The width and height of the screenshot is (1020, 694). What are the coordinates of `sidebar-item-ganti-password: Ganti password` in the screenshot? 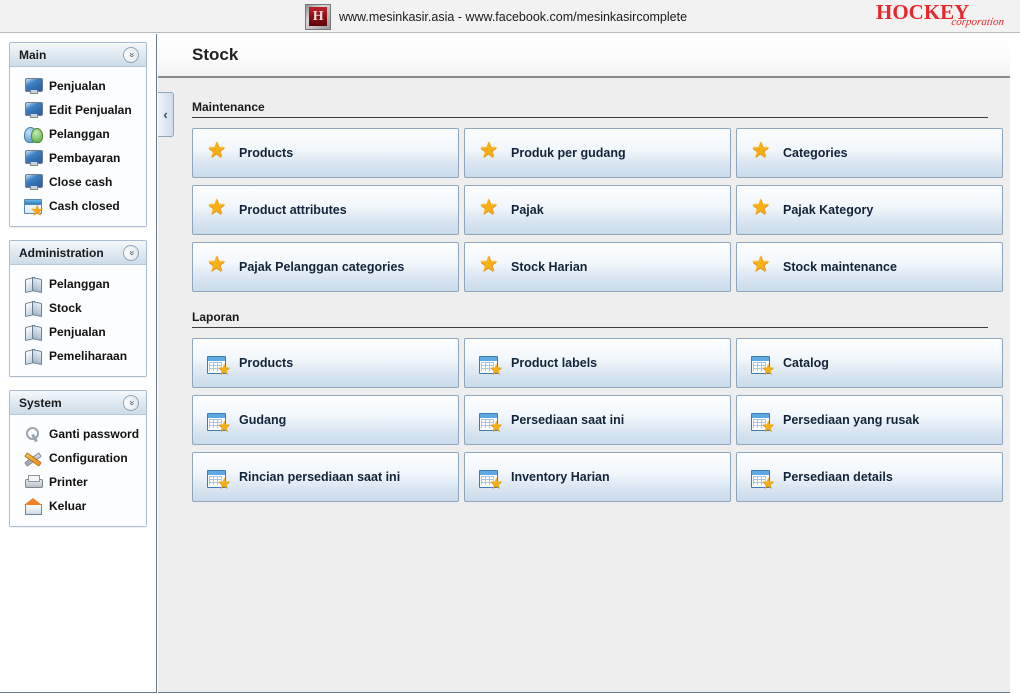 It's located at (78, 434).